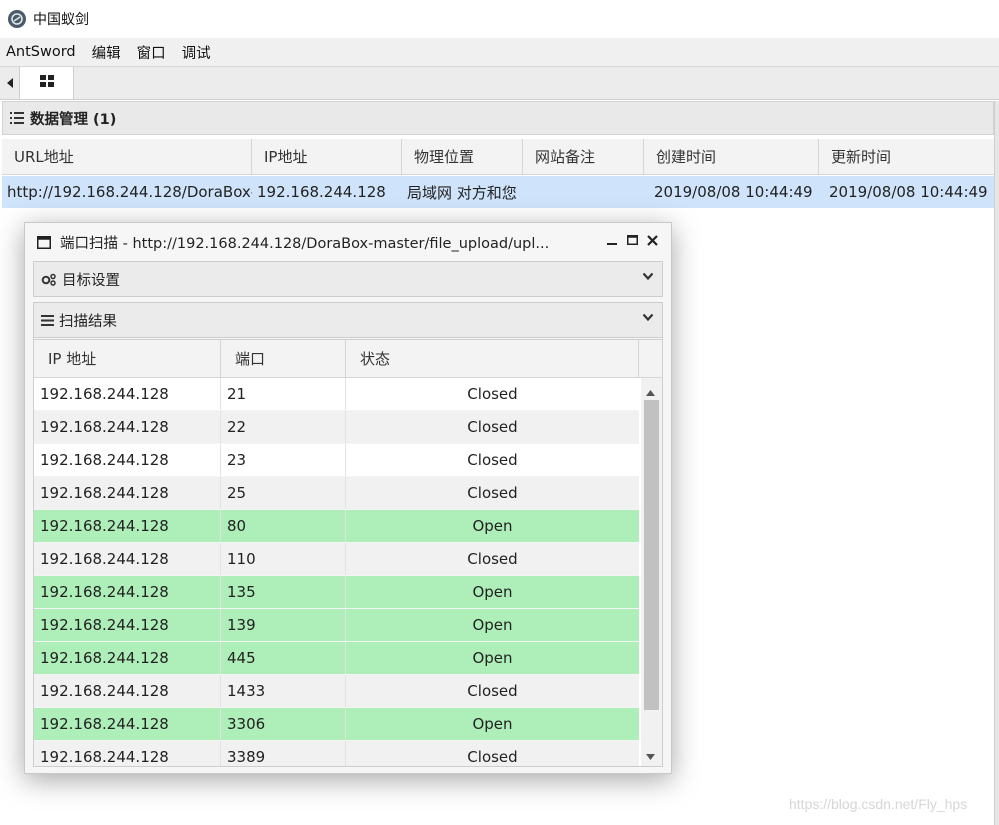  What do you see at coordinates (47, 83) in the screenshot?
I see `tab-home` at bounding box center [47, 83].